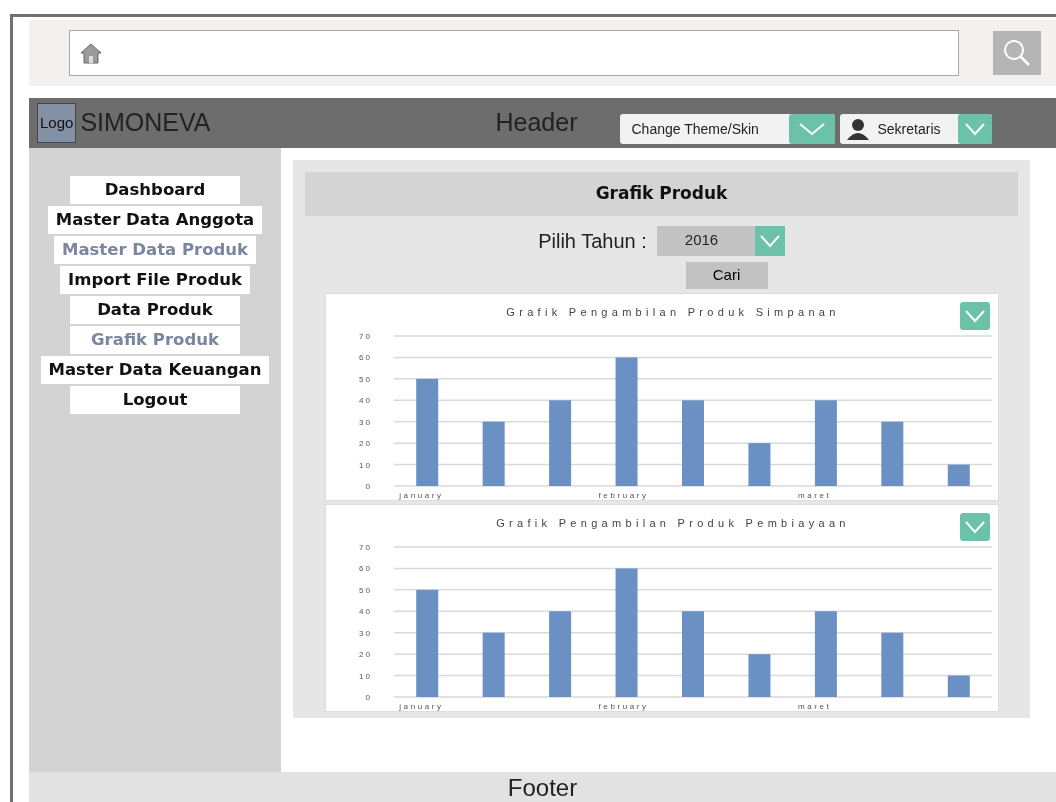 This screenshot has width=1056, height=802. What do you see at coordinates (857, 129) in the screenshot?
I see `person-icon` at bounding box center [857, 129].